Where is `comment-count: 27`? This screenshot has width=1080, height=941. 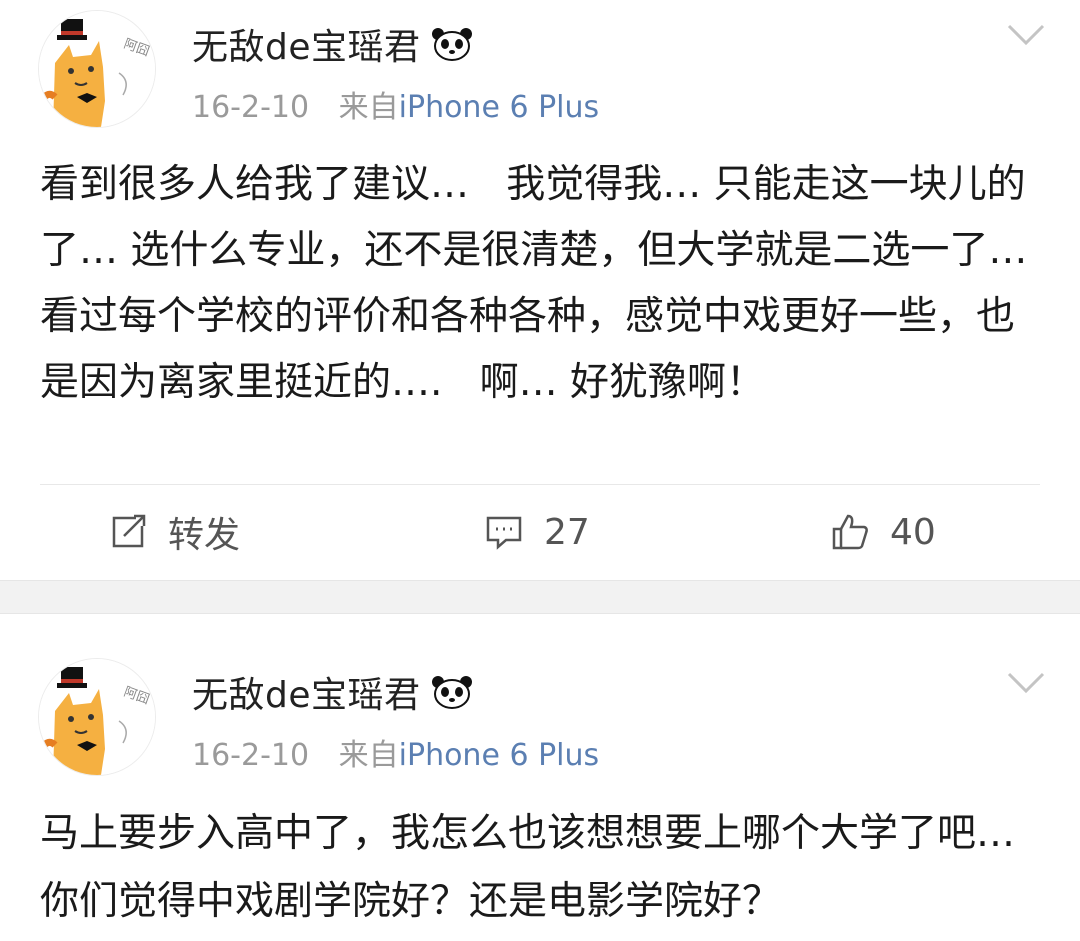
comment-count: 27 is located at coordinates (567, 532).